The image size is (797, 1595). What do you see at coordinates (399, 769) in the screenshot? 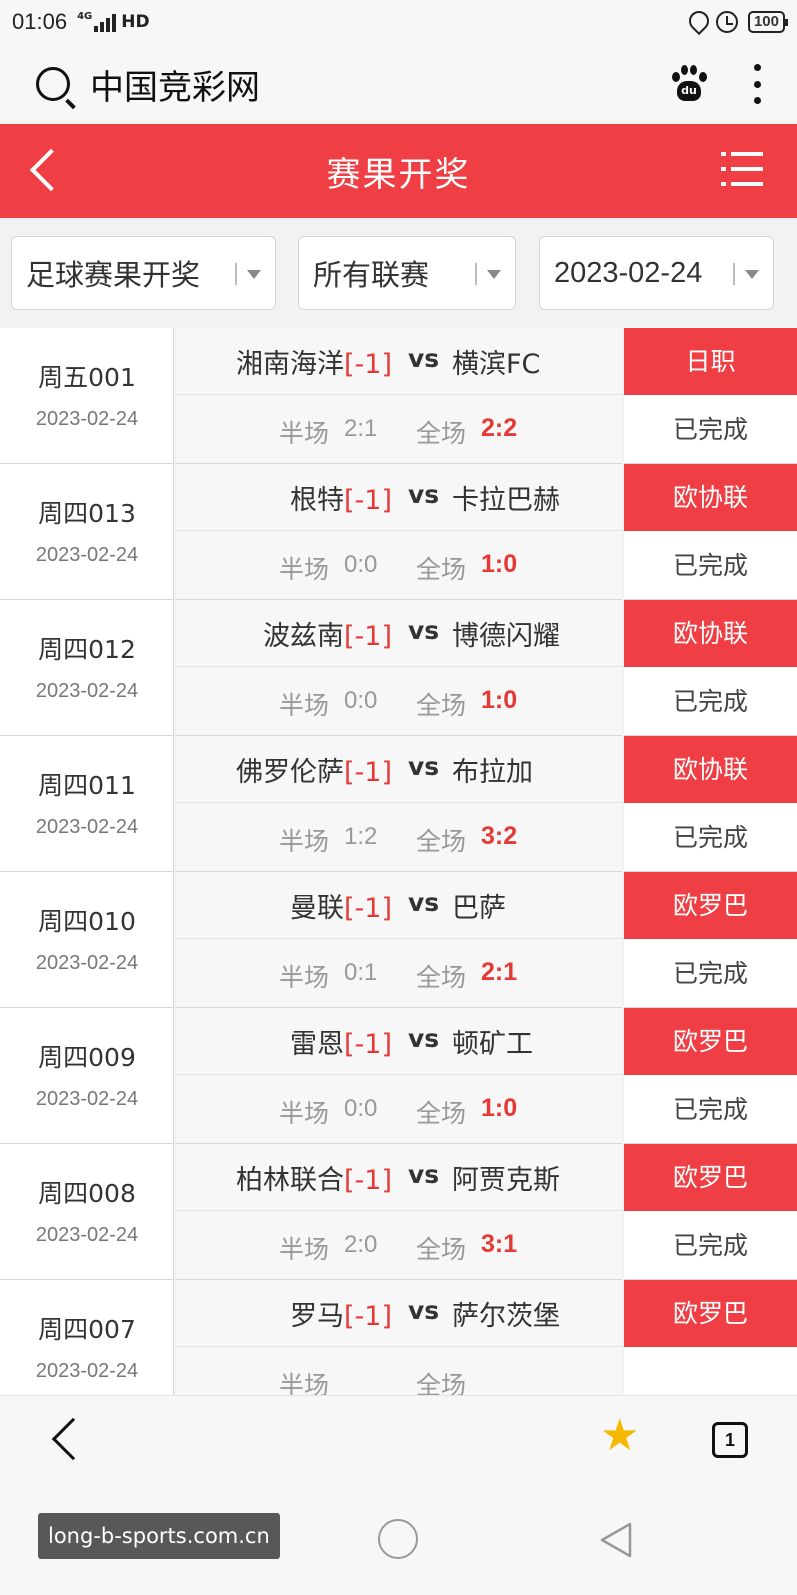
I see `teams-cell: 佛罗伦萨[-1] vs 布拉加` at bounding box center [399, 769].